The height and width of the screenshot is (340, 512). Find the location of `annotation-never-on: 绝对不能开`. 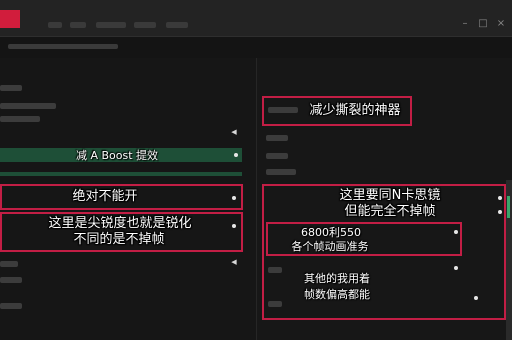

annotation-never-on: 绝对不能开 is located at coordinates (105, 196).